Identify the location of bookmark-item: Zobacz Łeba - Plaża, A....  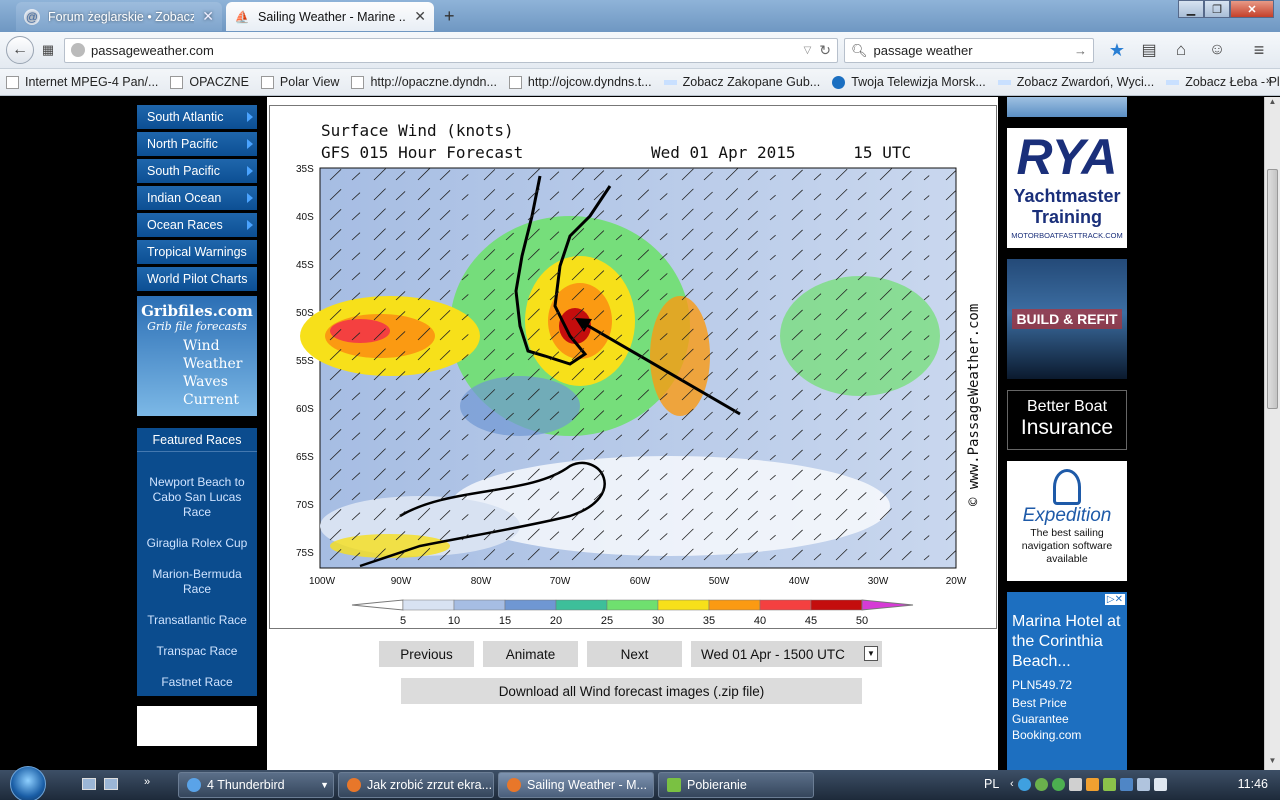
(1223, 82).